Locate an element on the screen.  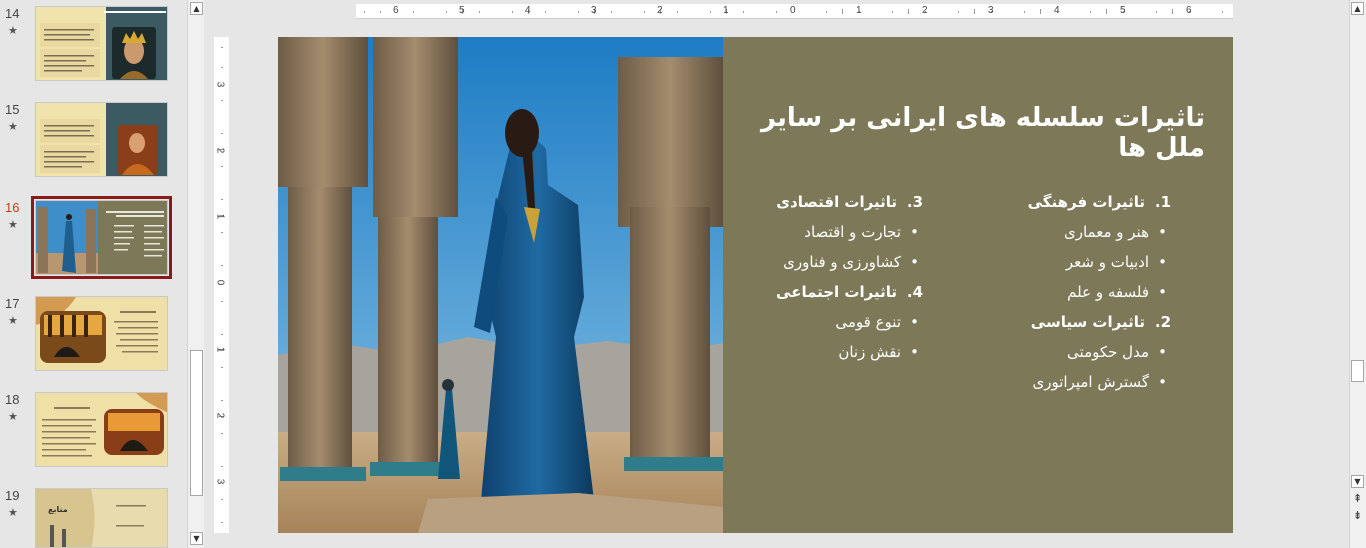
thumbnail-slide-15: 15 ★ is located at coordinates (93, 142).